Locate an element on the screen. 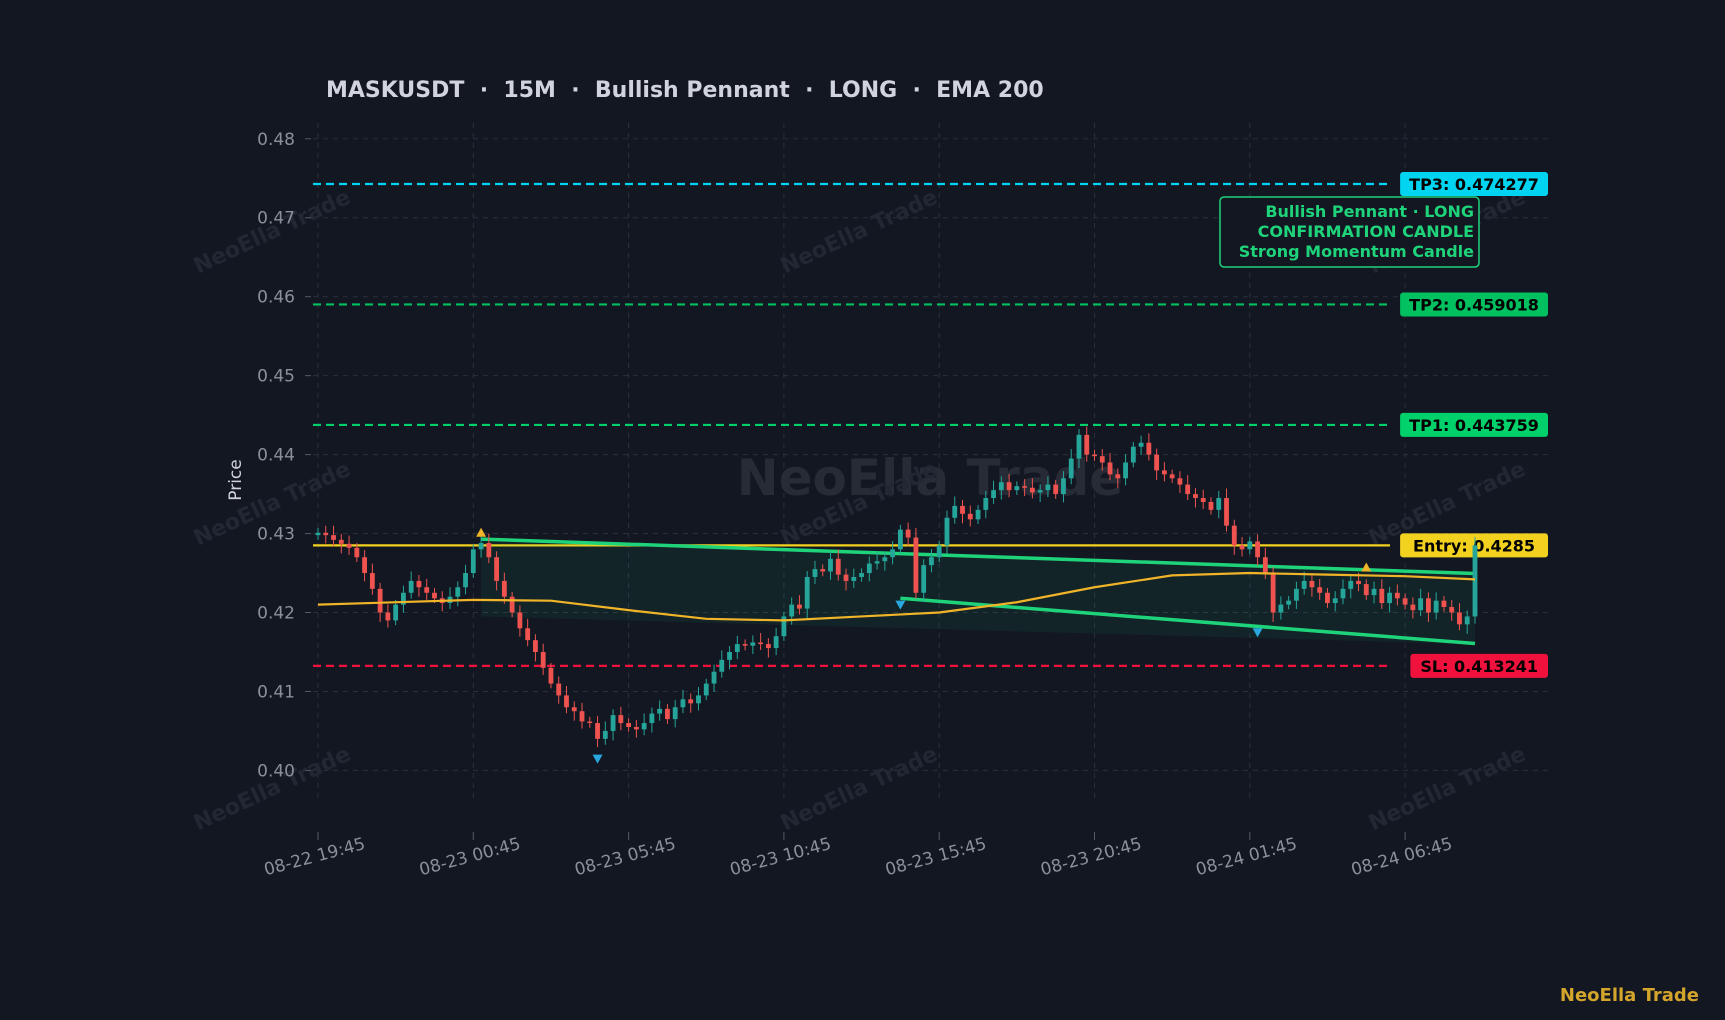 The image size is (1725, 1020). x-tick-label: 08-24 01:45 is located at coordinates (1246, 857).